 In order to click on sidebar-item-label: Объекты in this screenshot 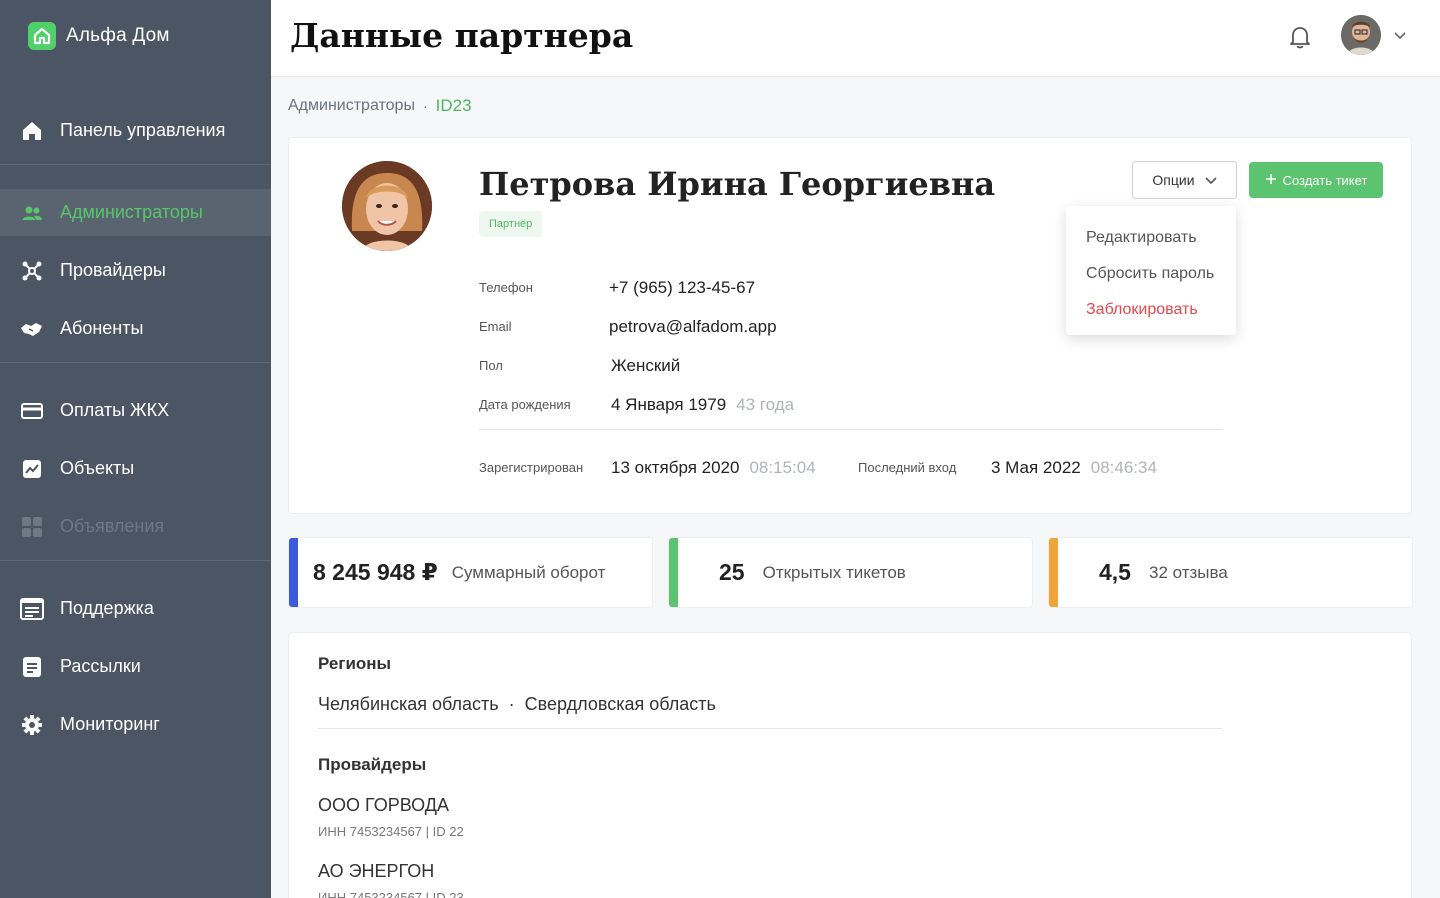, I will do `click(97, 468)`.